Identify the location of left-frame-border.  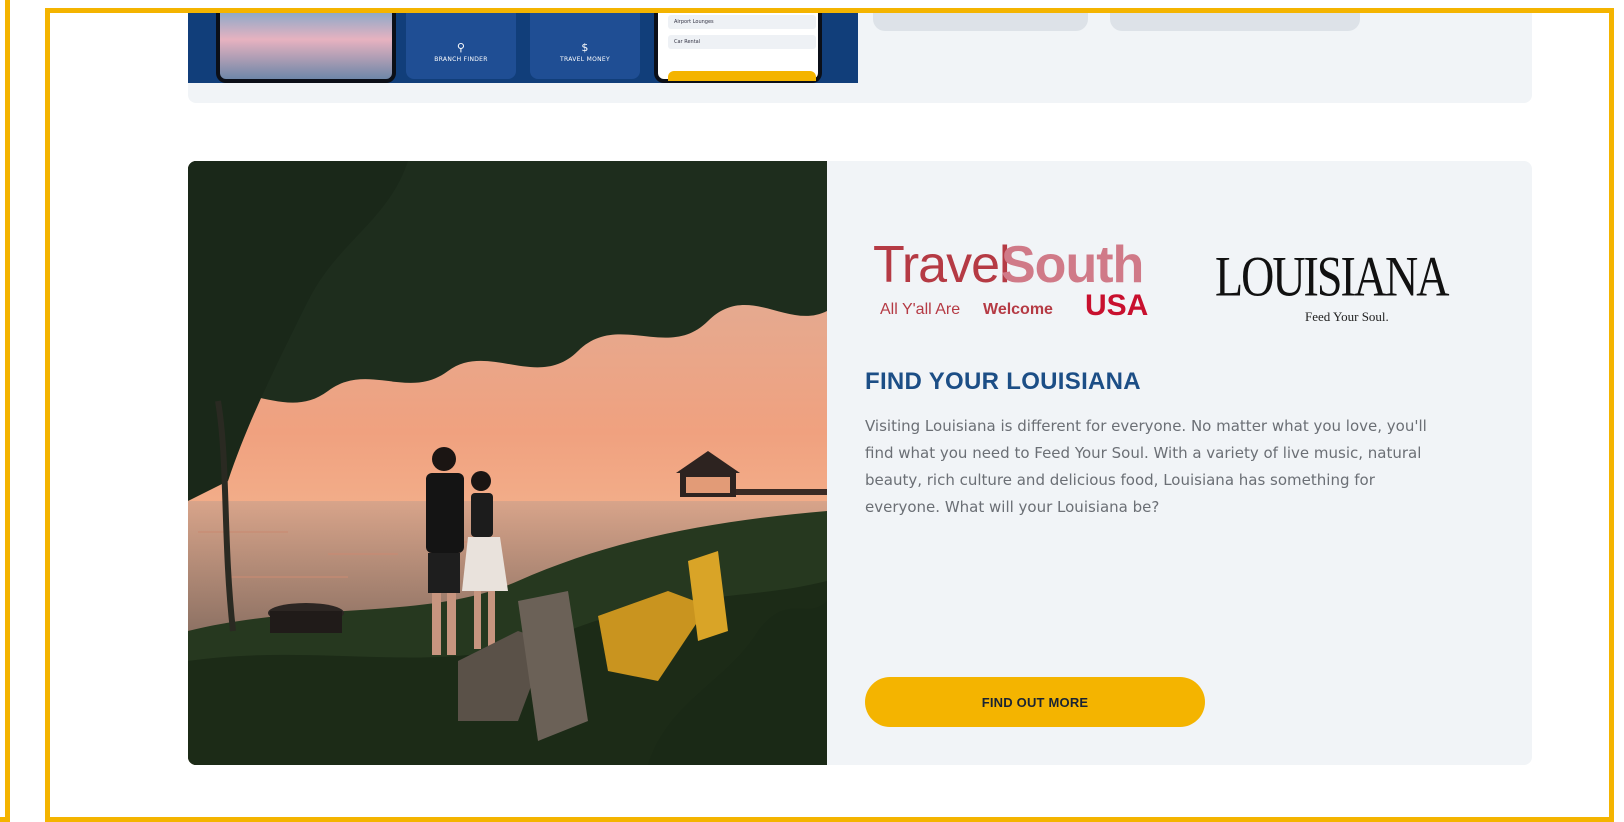
(5, 411).